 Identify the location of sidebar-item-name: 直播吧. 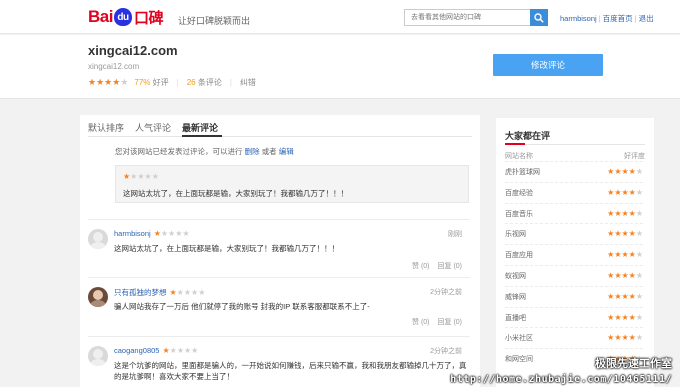
(515, 318).